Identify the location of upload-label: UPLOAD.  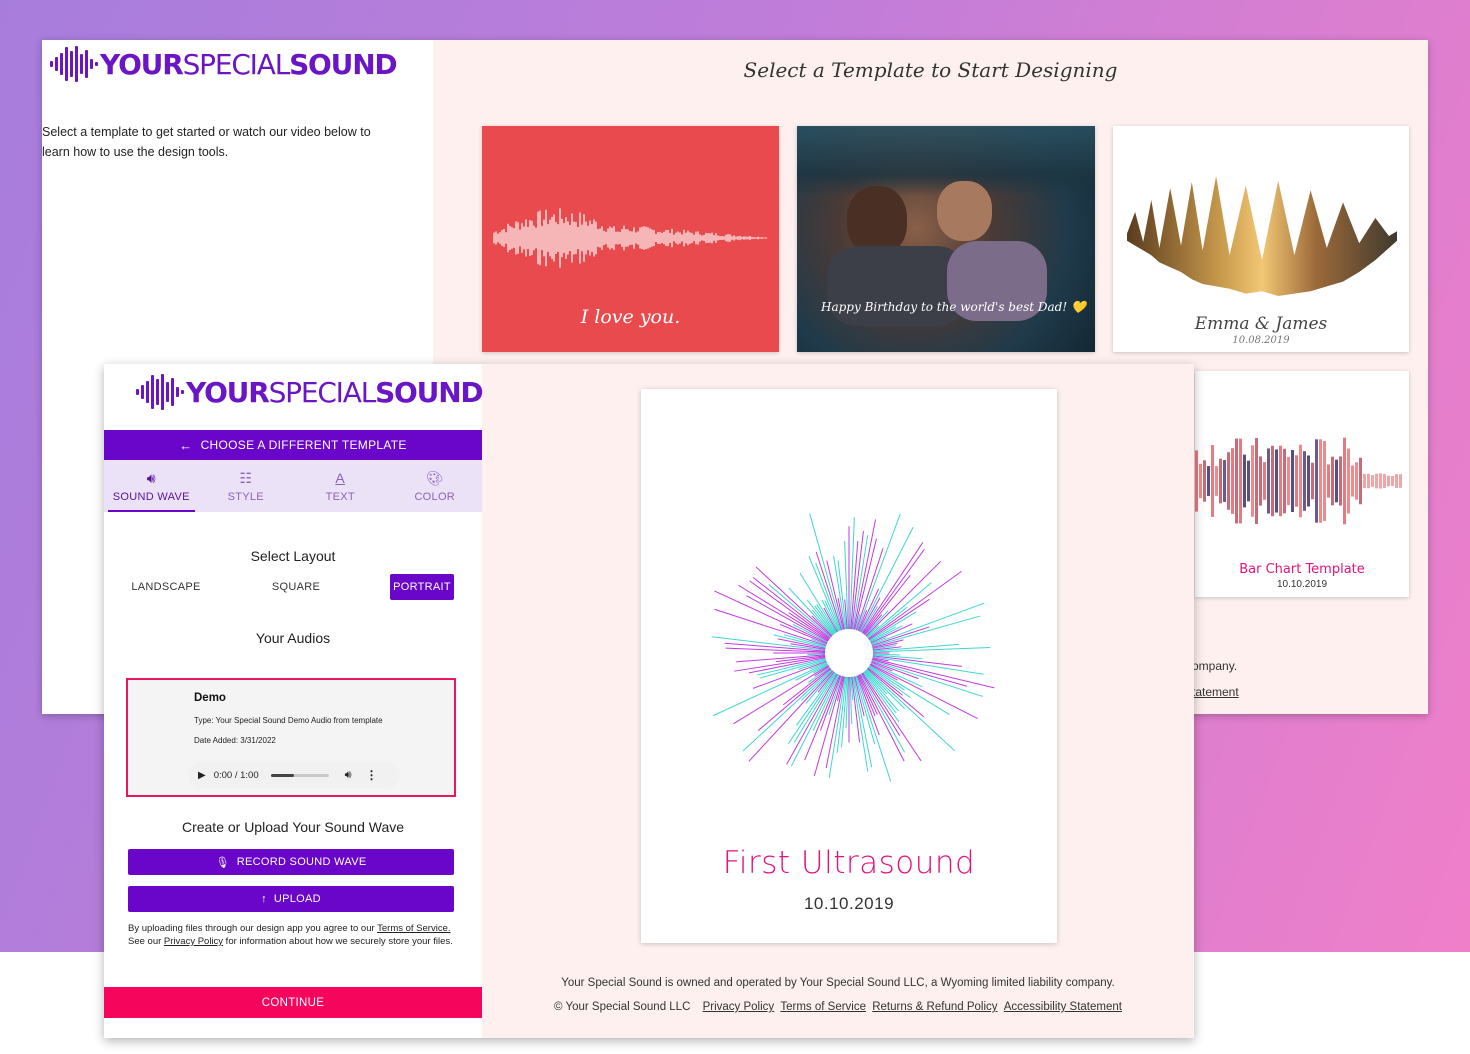
(297, 899).